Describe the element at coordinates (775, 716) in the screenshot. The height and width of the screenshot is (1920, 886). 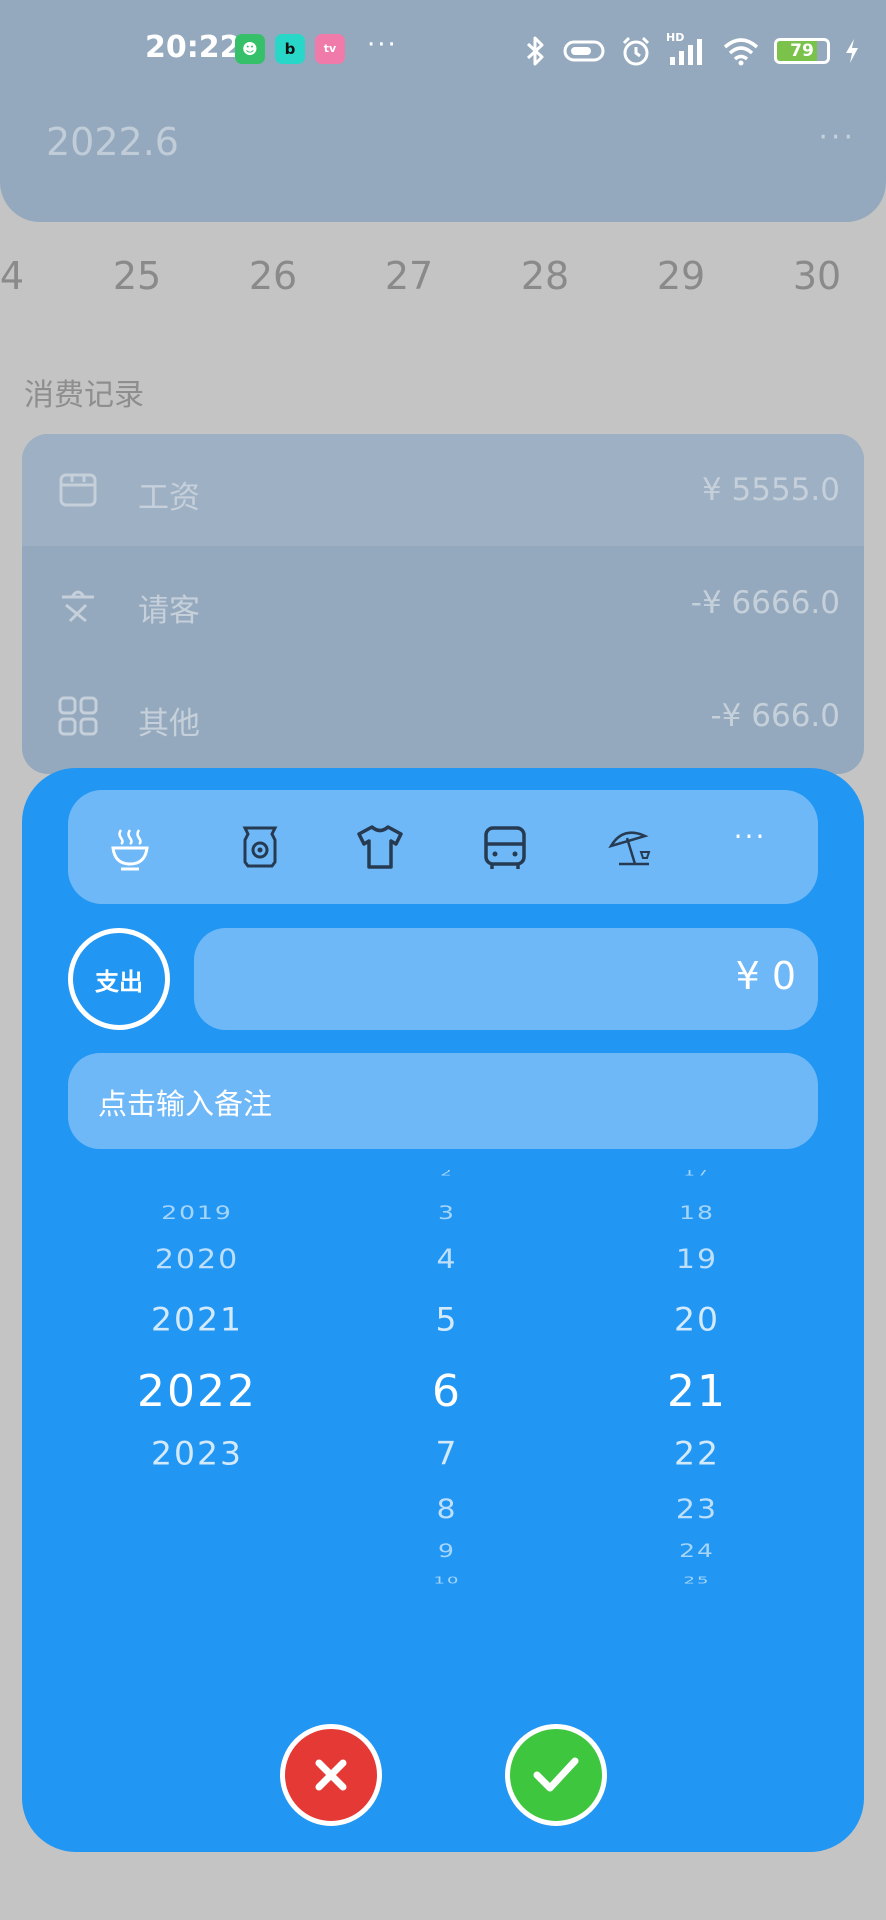
I see `record-amount: -¥ 666.0` at that location.